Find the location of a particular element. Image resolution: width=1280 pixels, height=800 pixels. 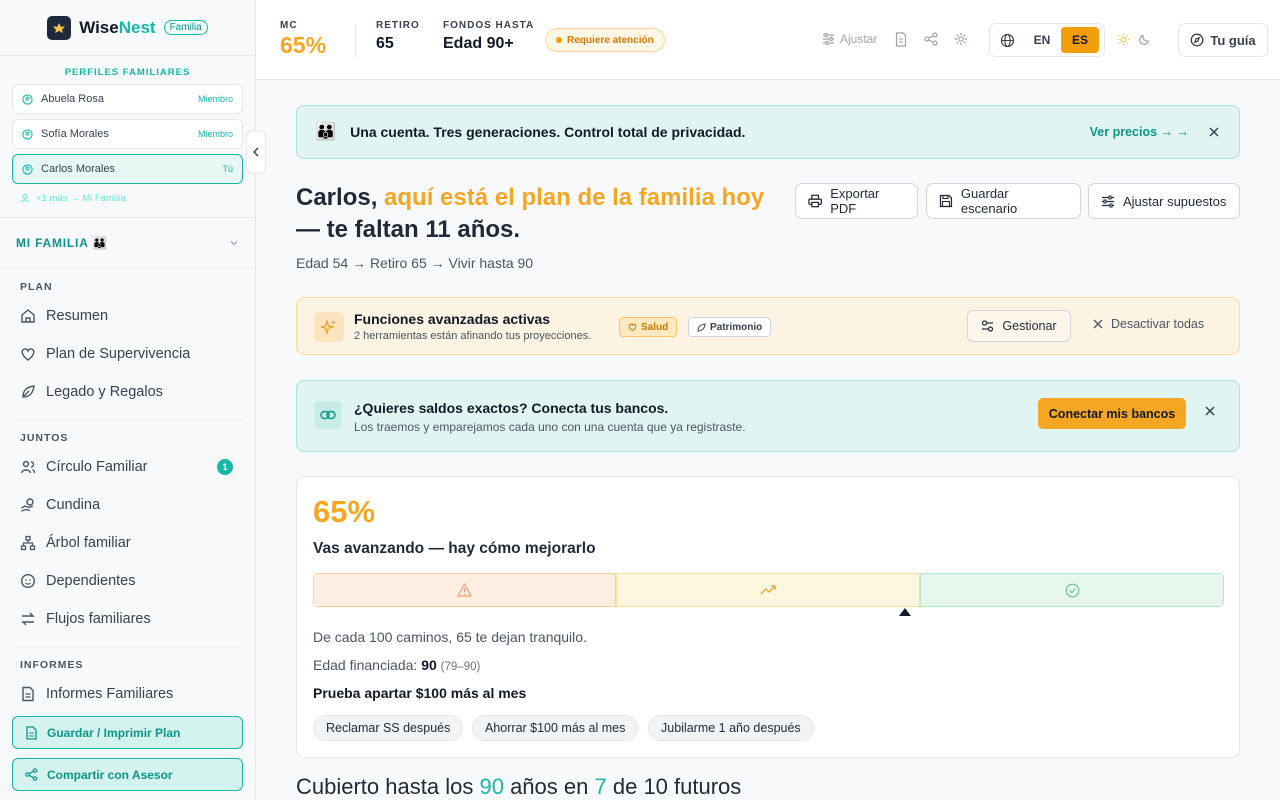

stat-value: Edad 90+ is located at coordinates (478, 43).